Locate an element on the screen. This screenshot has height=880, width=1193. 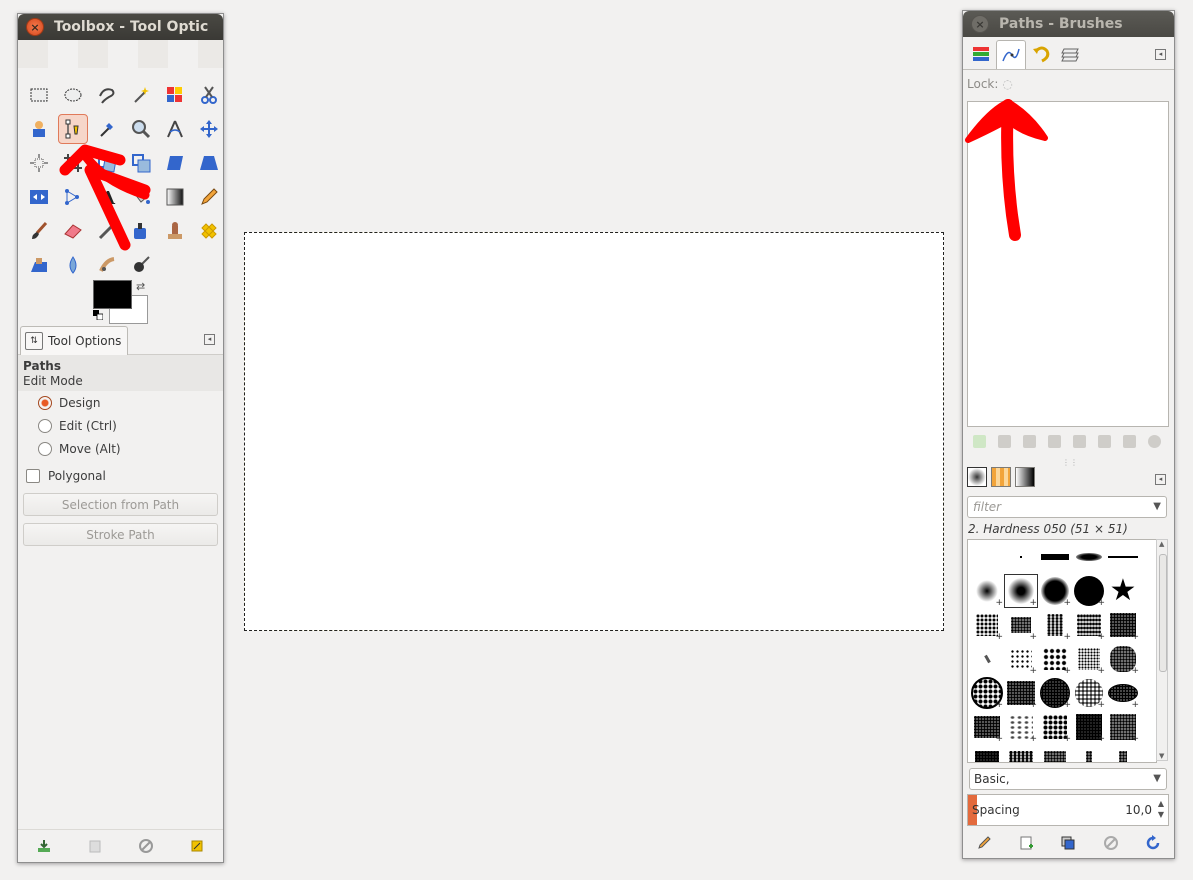
ink-icon is located at coordinates (141, 231).